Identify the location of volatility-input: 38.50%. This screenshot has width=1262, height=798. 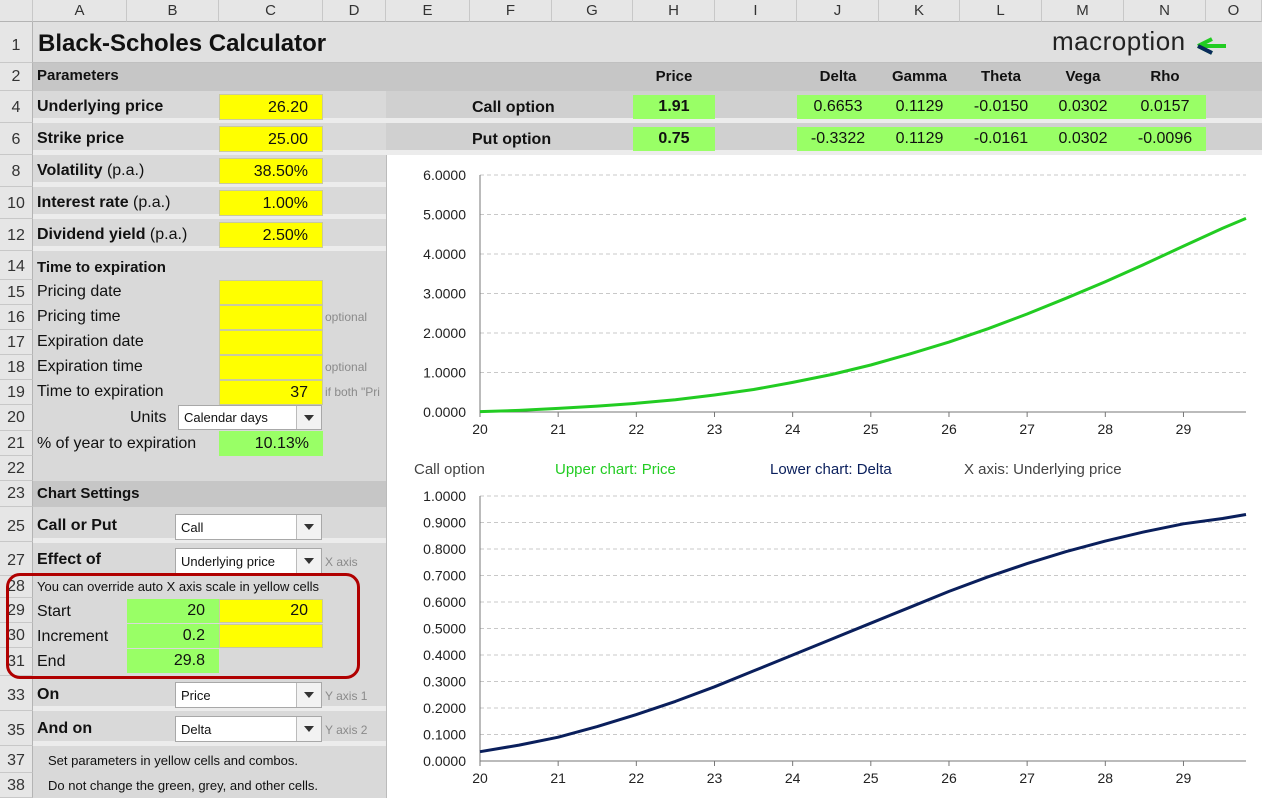
(271, 171).